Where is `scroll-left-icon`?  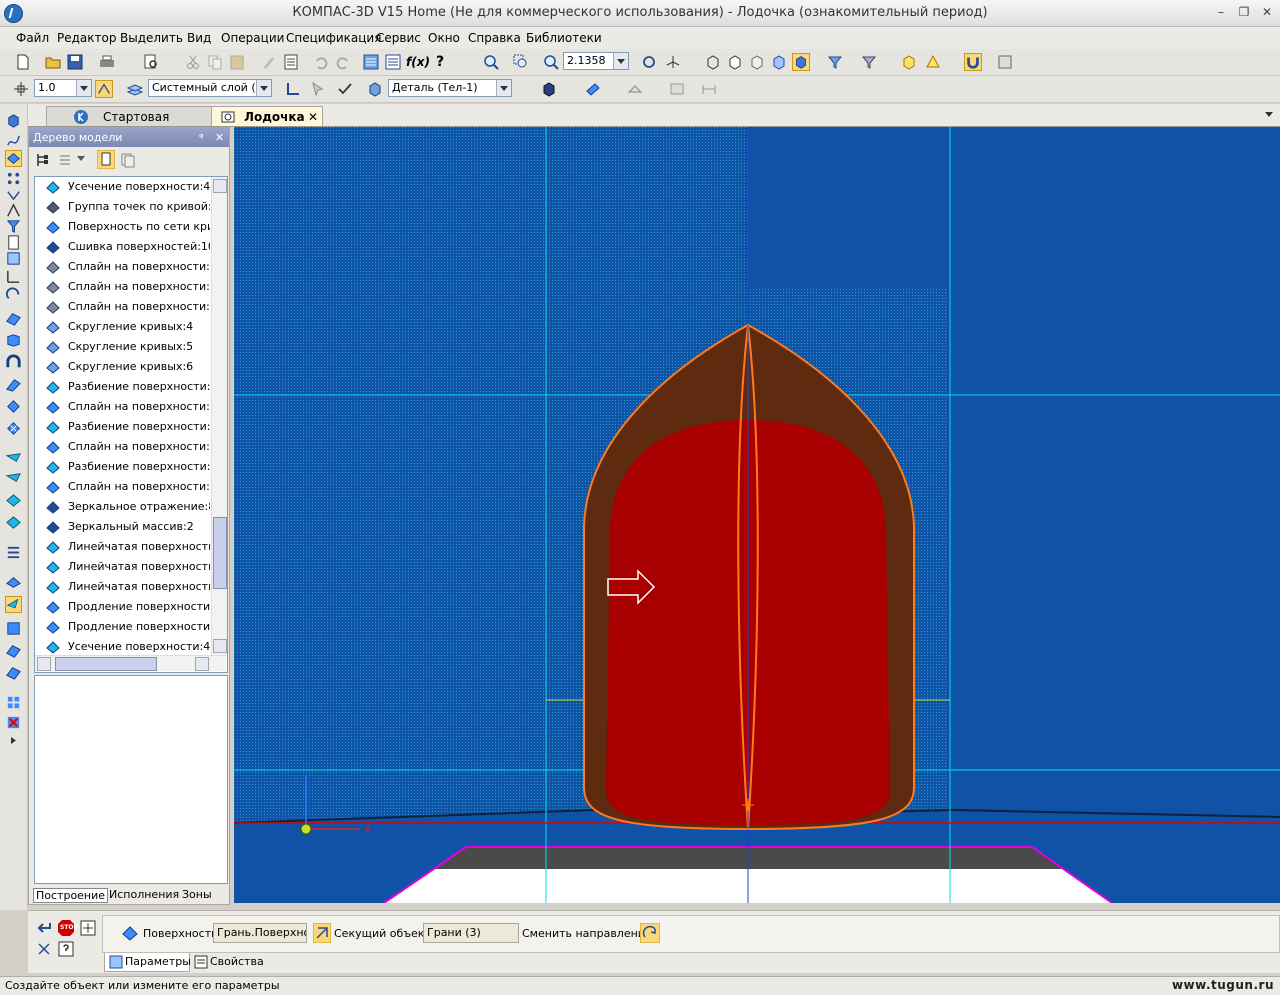 scroll-left-icon is located at coordinates (44, 664).